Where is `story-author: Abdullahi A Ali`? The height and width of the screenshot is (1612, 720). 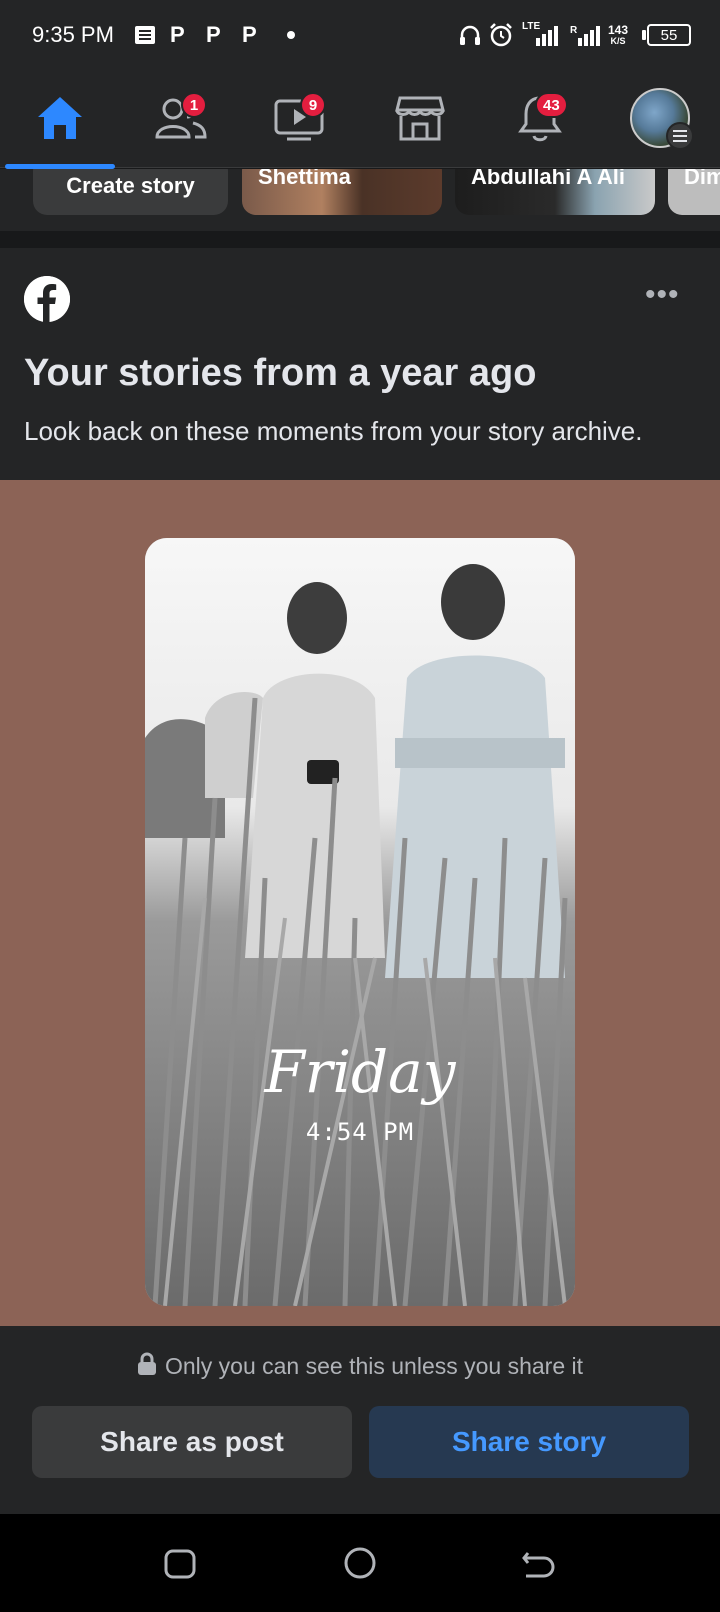
story-author: Abdullahi A Ali is located at coordinates (548, 179).